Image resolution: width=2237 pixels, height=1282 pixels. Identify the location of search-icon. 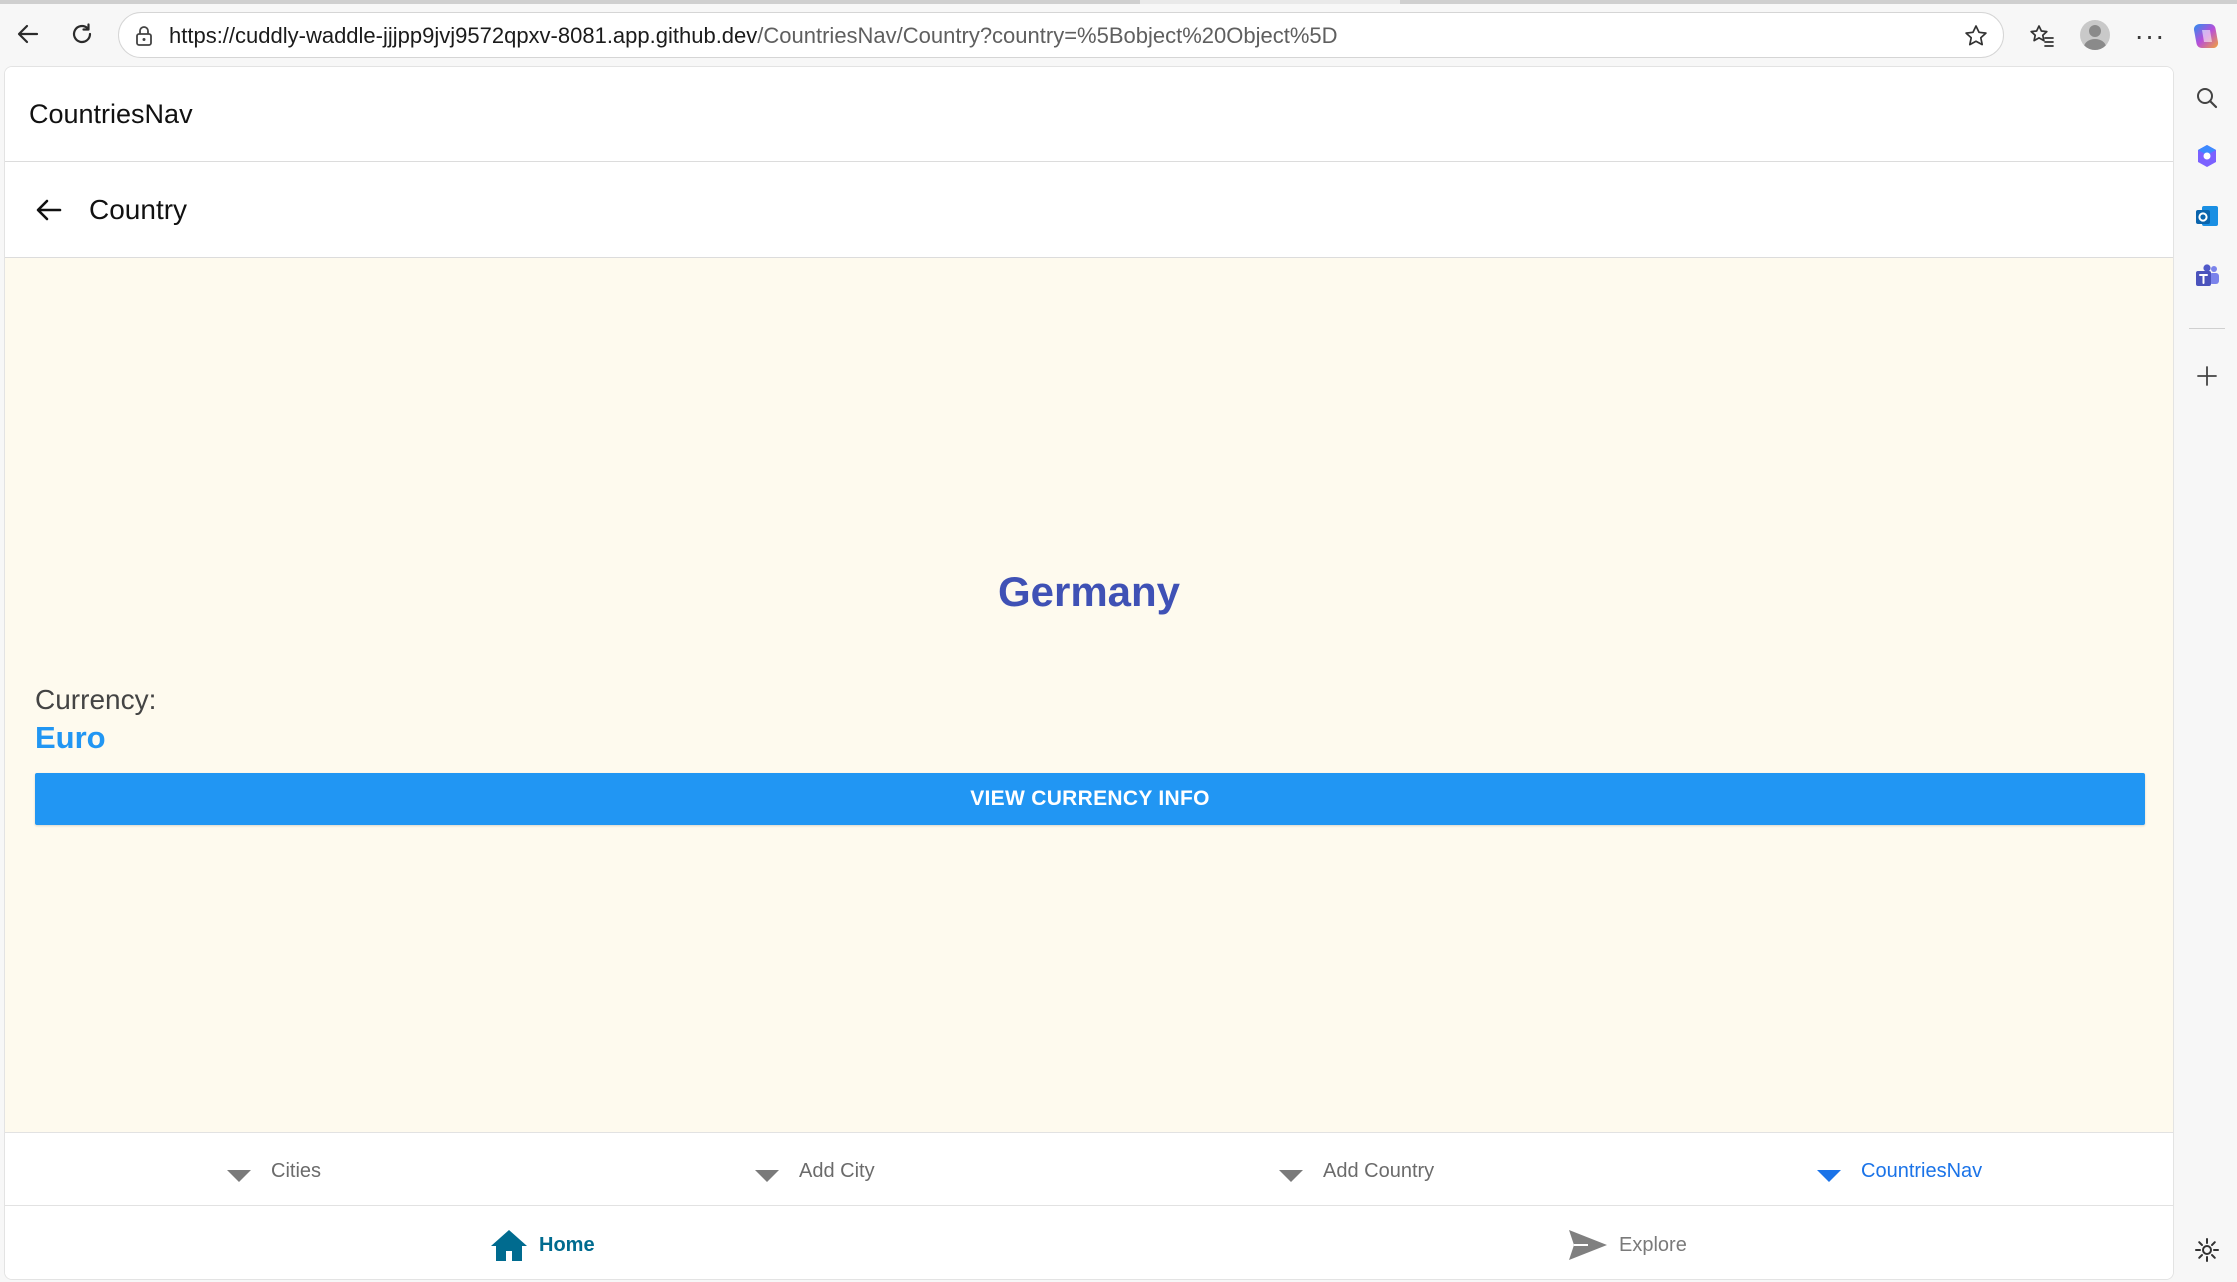
(2207, 98).